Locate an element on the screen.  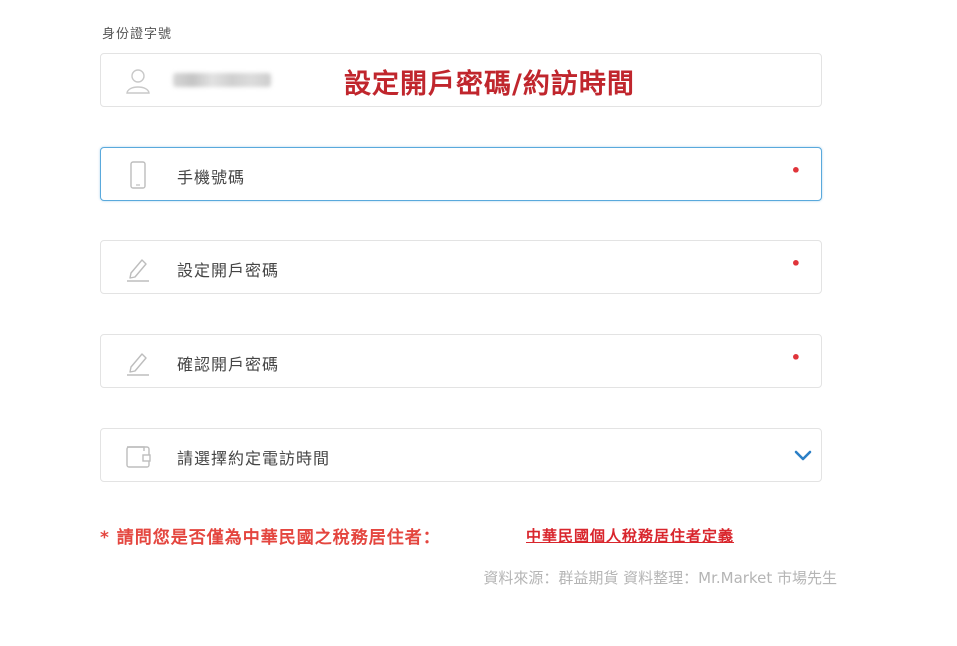
wallet-icon is located at coordinates (138, 456).